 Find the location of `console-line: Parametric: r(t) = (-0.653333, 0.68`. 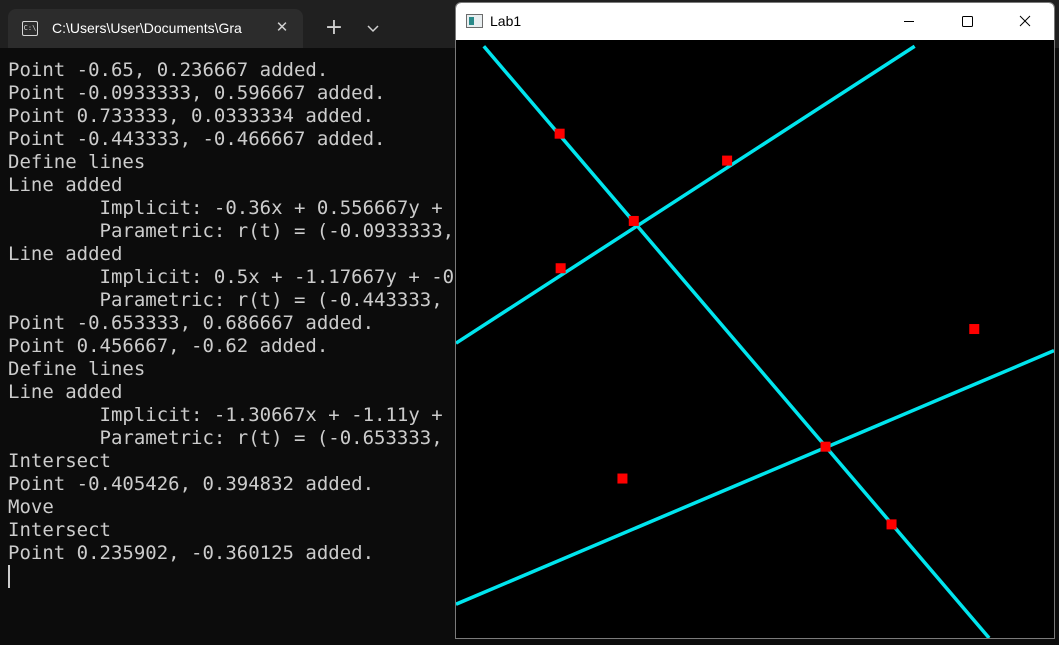

console-line: Parametric: r(t) = (-0.653333, 0.68 is located at coordinates (230, 438).